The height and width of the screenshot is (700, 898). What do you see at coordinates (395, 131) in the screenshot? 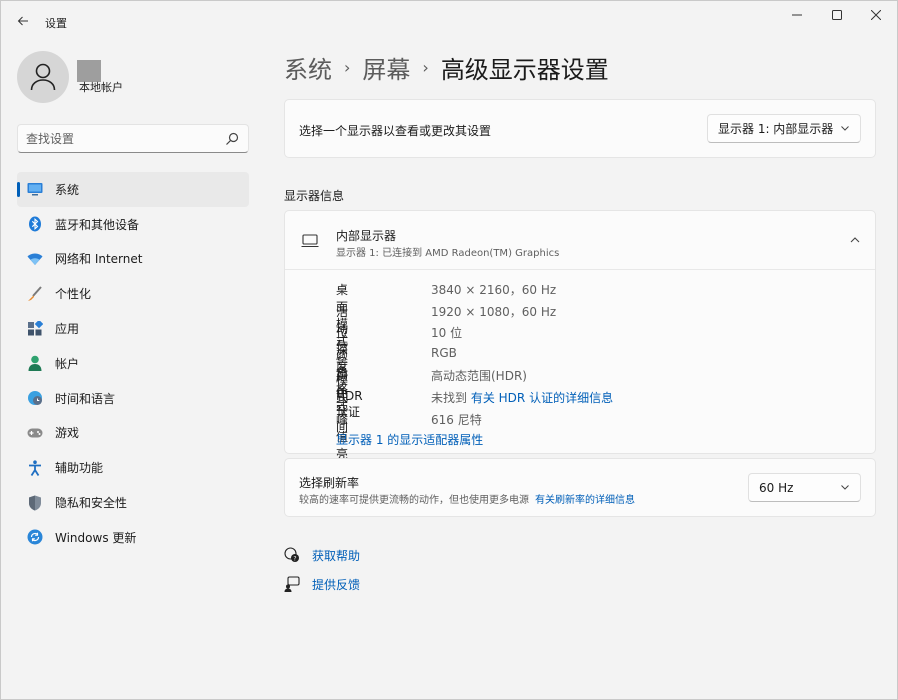
I see `display-select-label: 选择一个显示器以查看或更改其设置` at bounding box center [395, 131].